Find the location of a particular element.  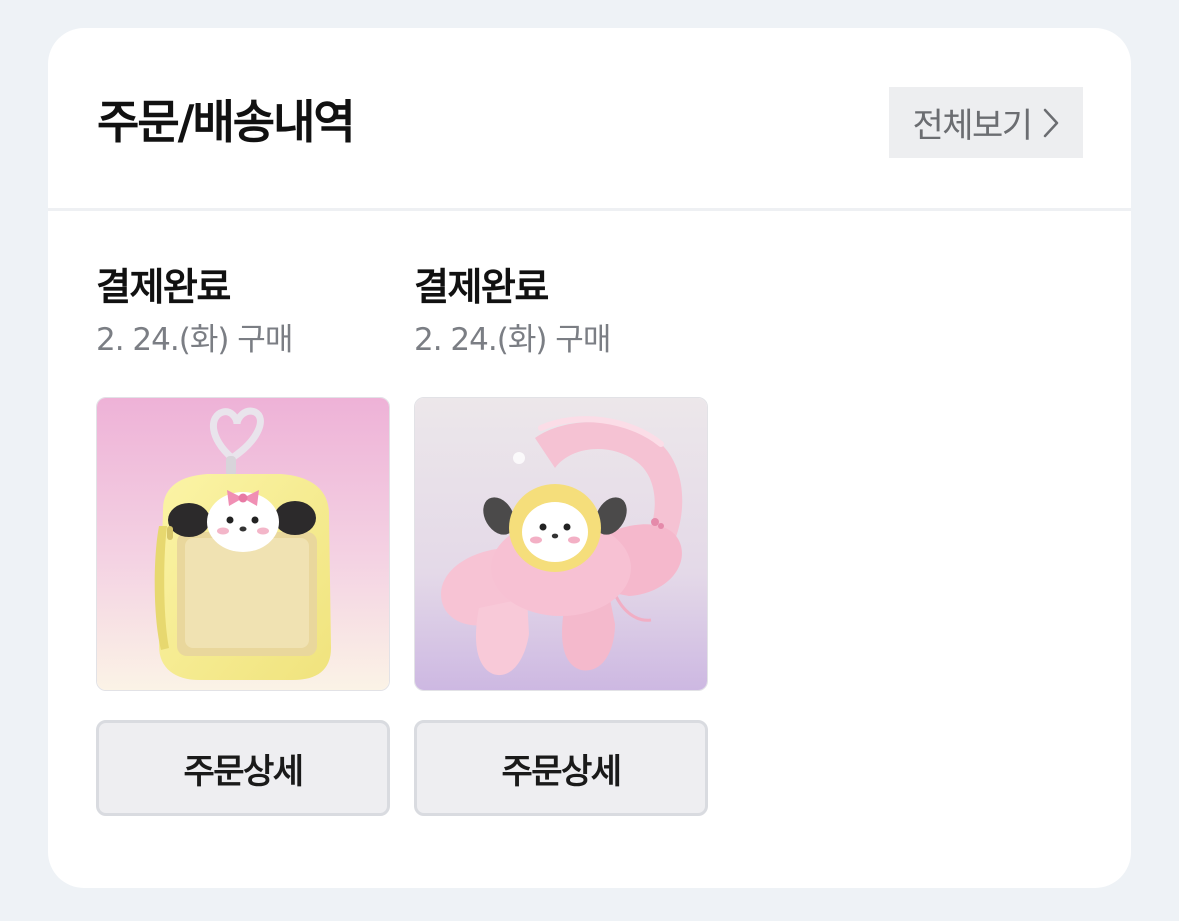

view-all-button: 전체보기 is located at coordinates (986, 122).